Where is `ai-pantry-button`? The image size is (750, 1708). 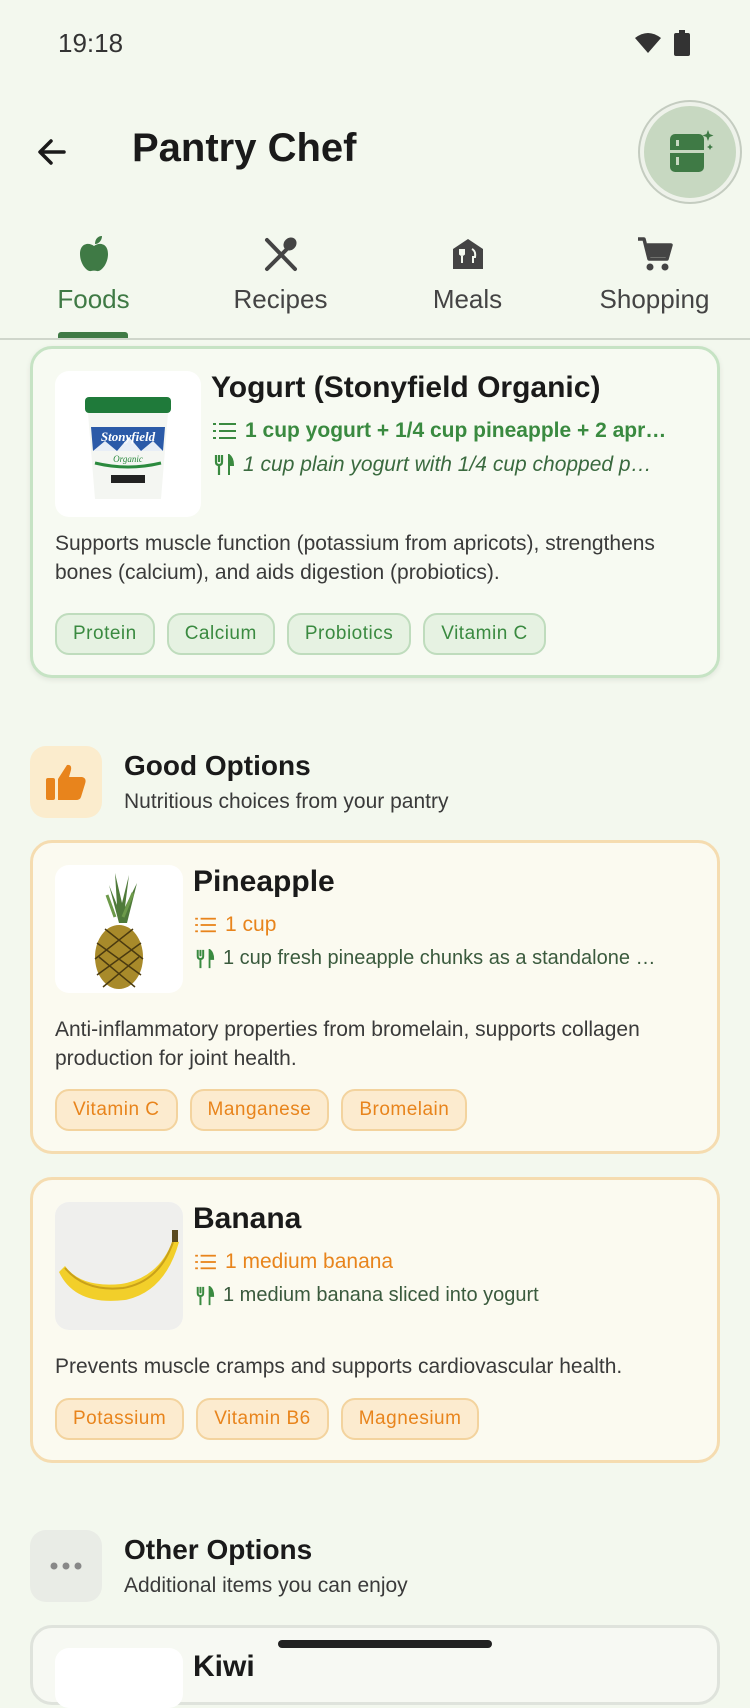 ai-pantry-button is located at coordinates (690, 152).